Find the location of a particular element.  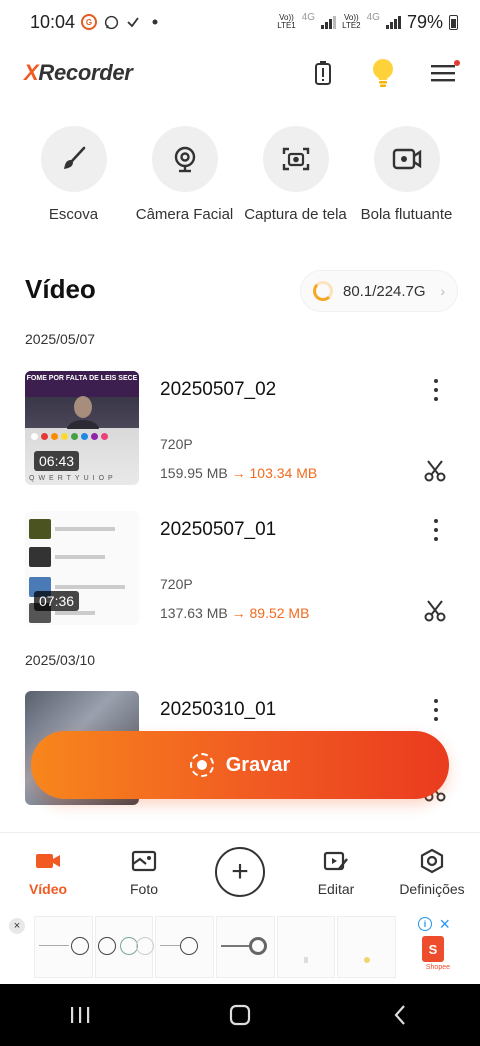

nav-edit: Editar is located at coordinates (336, 872).